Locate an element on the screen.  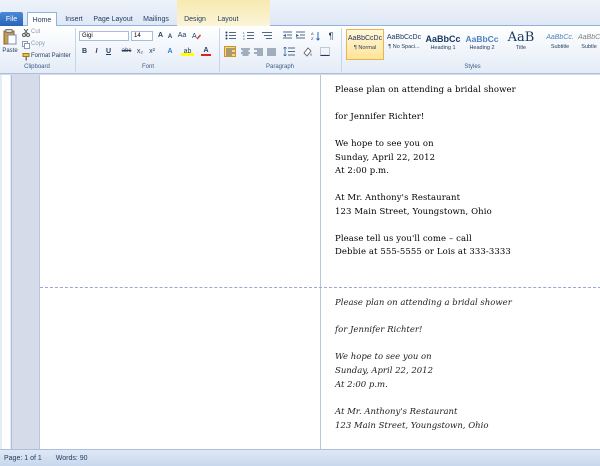
cut-icon is located at coordinates (26, 32).